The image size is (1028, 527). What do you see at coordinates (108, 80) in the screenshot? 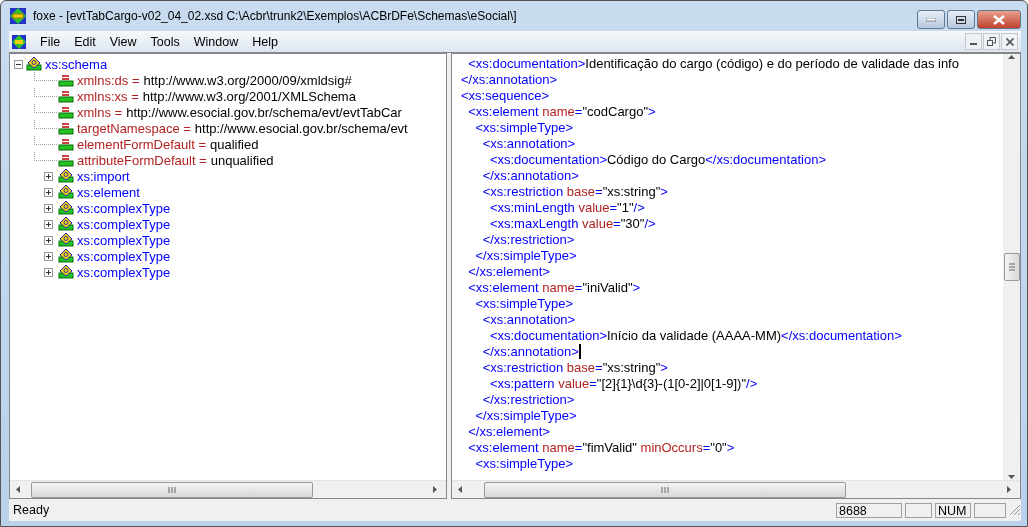
I see `attribute-name: xmlns:ds =` at bounding box center [108, 80].